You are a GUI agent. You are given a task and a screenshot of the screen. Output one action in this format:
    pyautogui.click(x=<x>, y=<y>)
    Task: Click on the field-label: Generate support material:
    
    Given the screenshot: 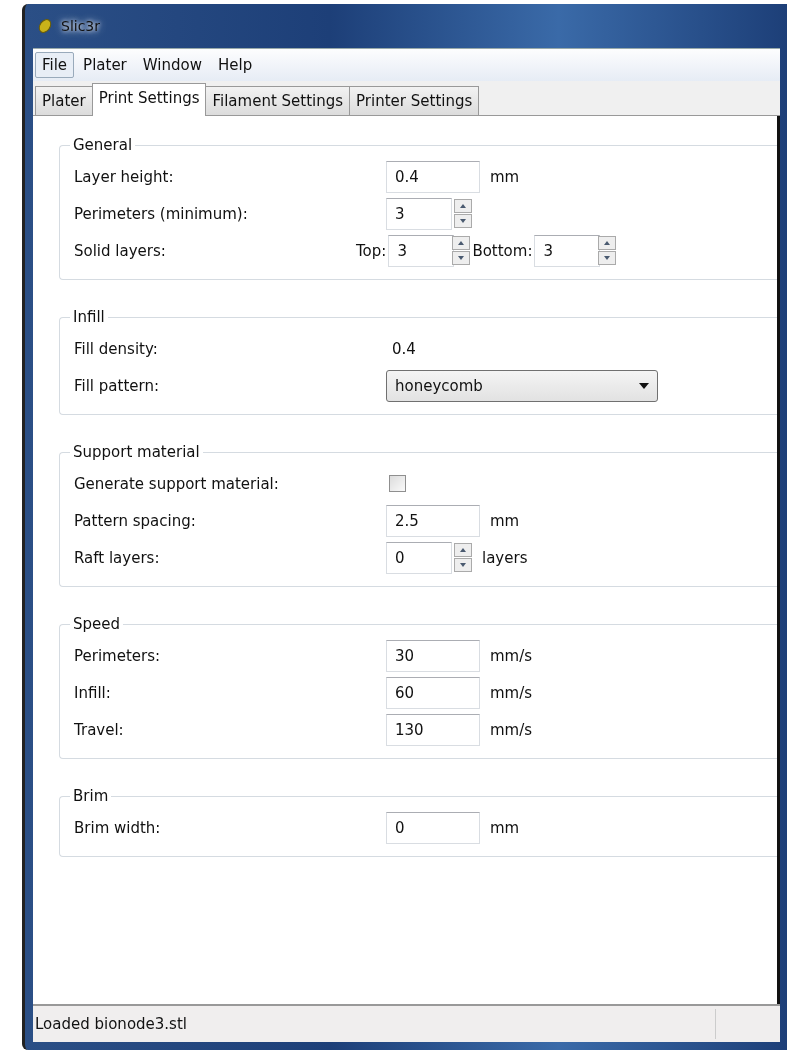 What is the action you would take?
    pyautogui.click(x=177, y=483)
    